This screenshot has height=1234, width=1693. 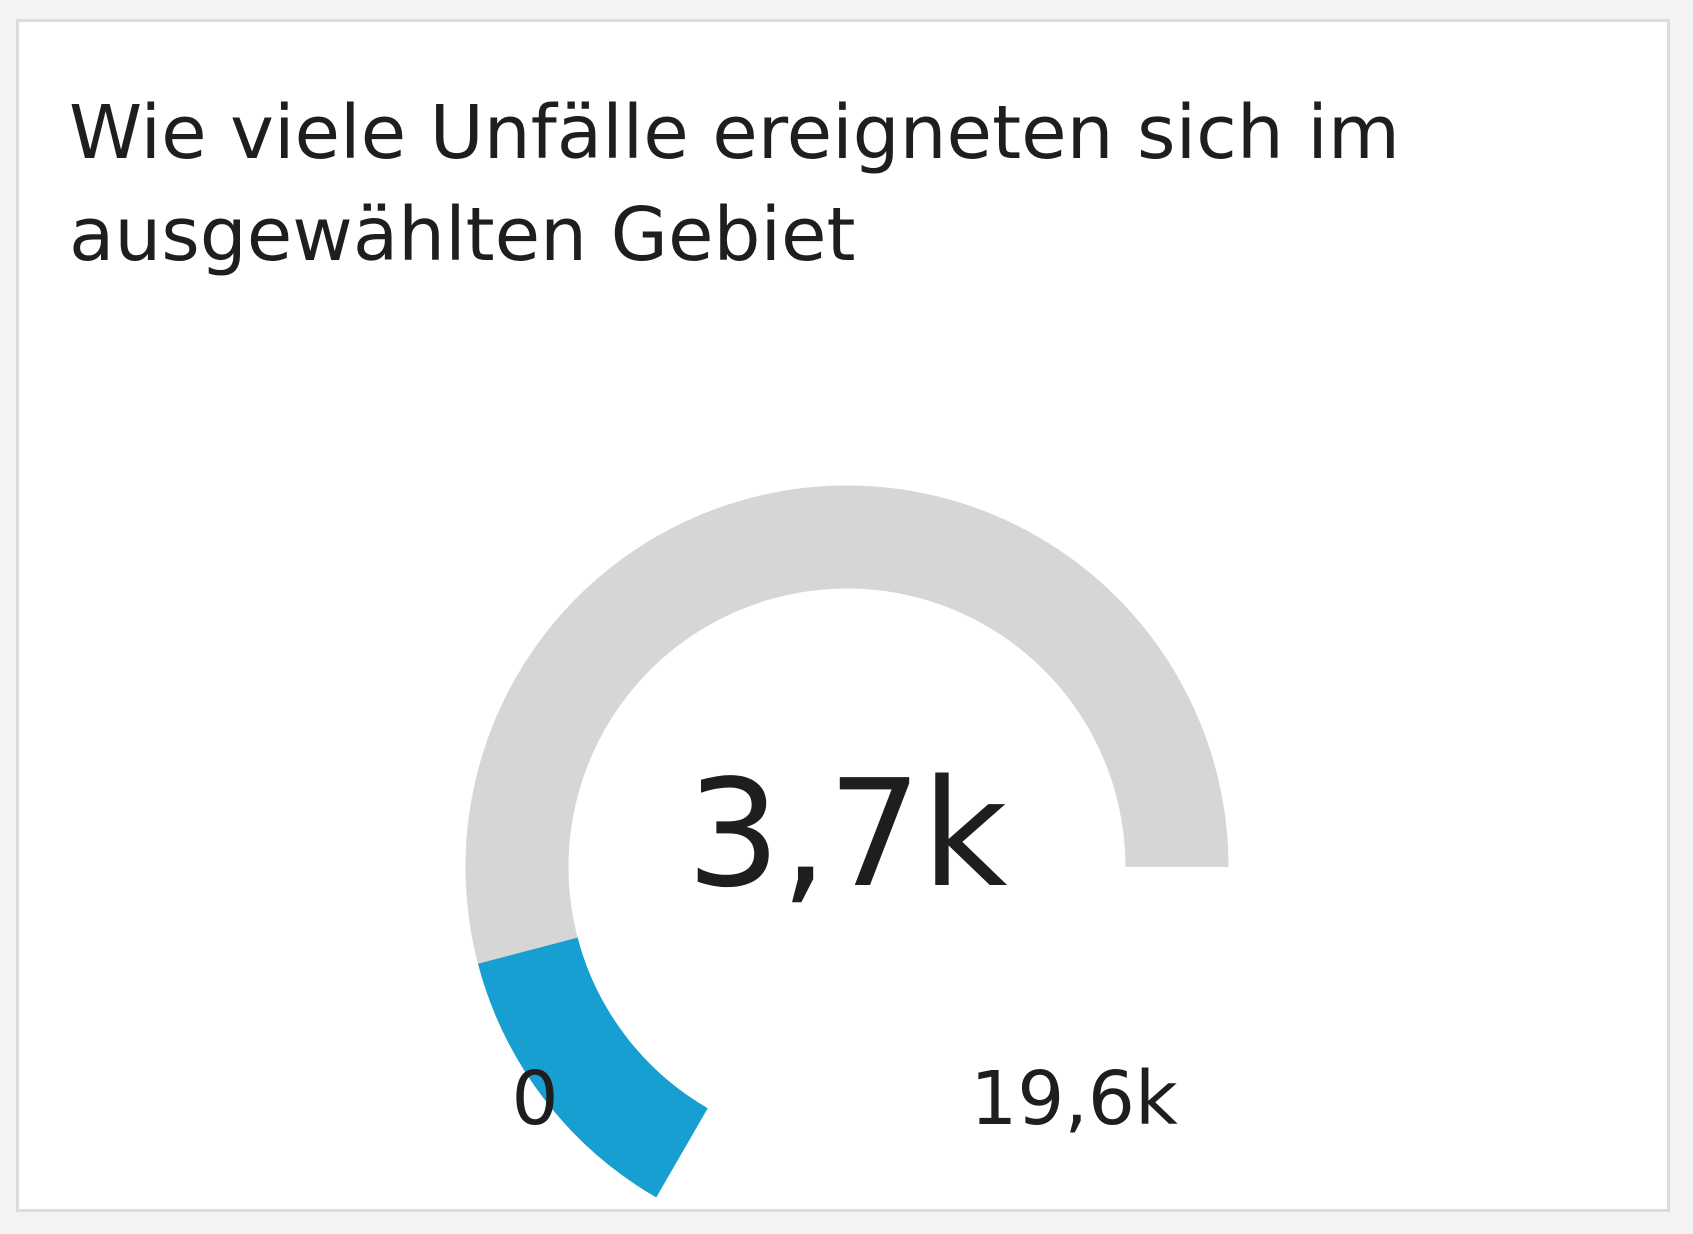 What do you see at coordinates (534, 1099) in the screenshot?
I see `gauge-min-label: 0` at bounding box center [534, 1099].